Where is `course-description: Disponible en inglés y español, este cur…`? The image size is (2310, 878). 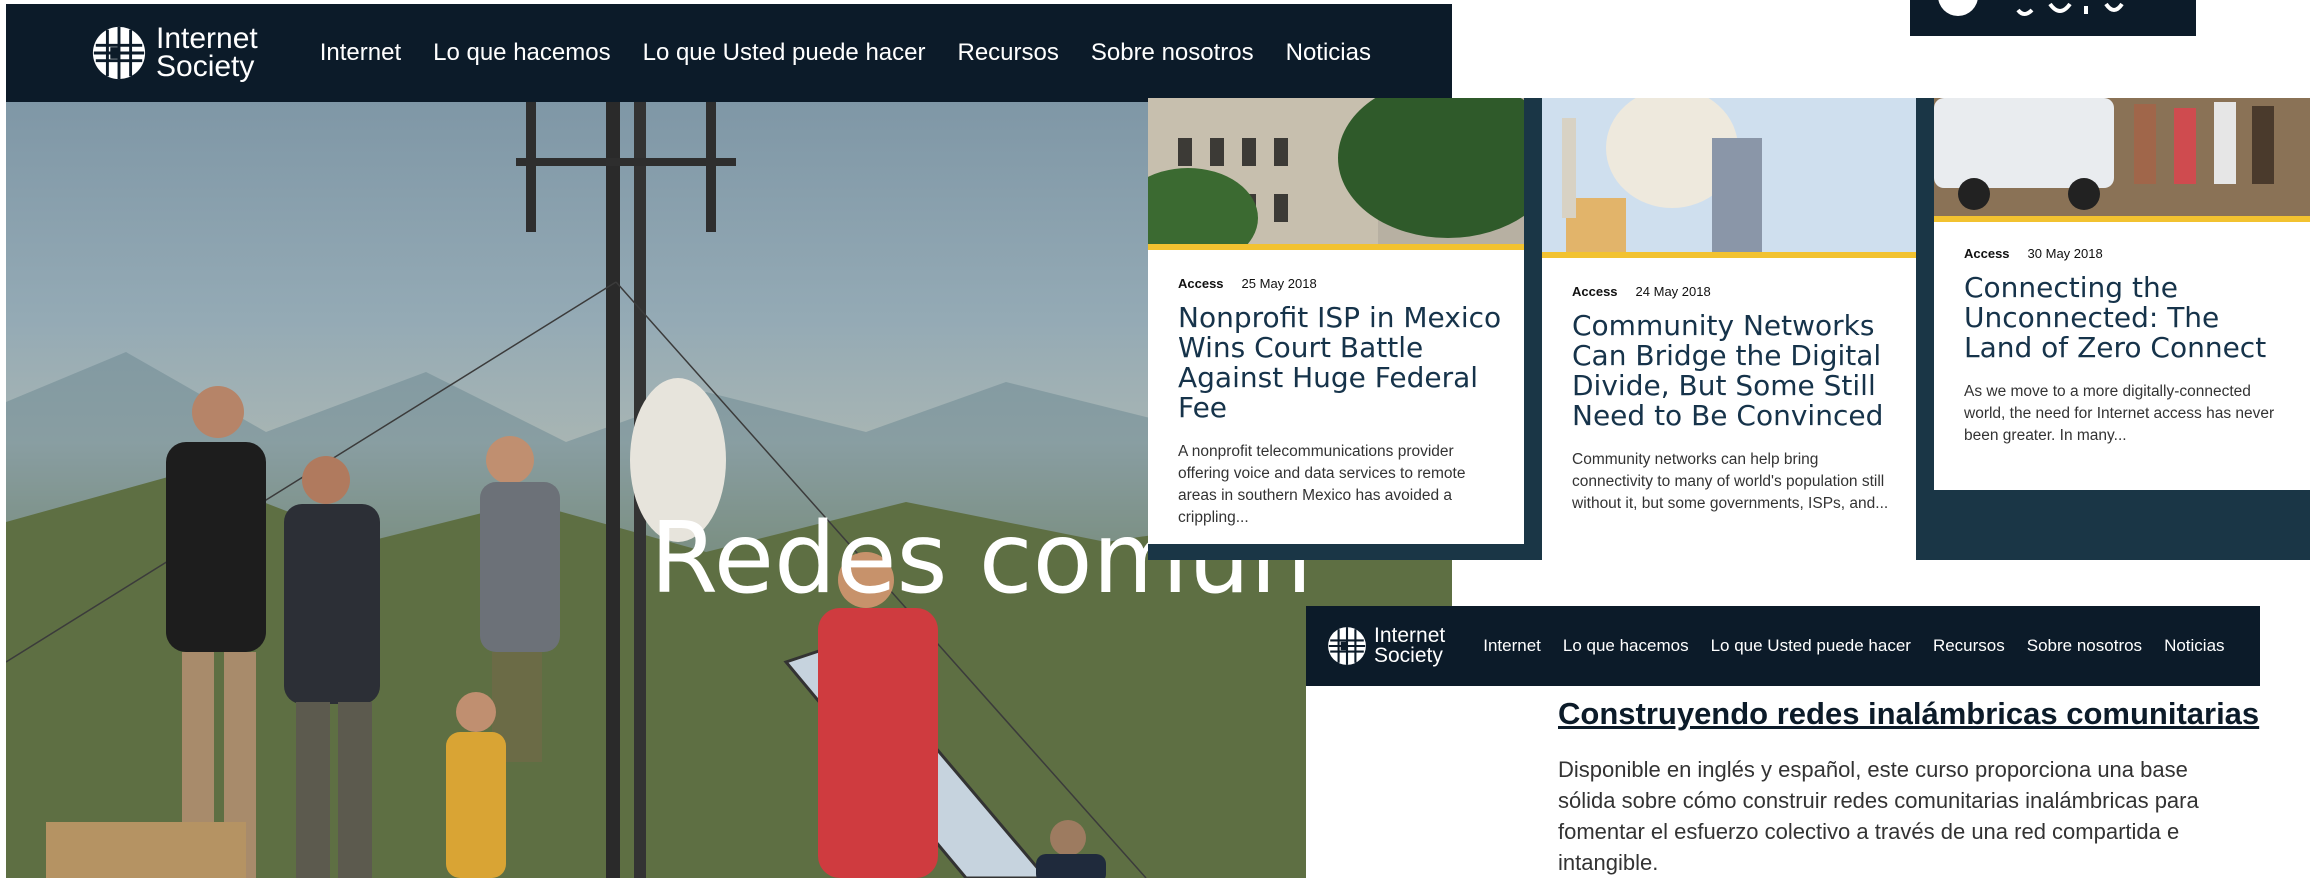 course-description: Disponible en inglés y español, este cur… is located at coordinates (1878, 816).